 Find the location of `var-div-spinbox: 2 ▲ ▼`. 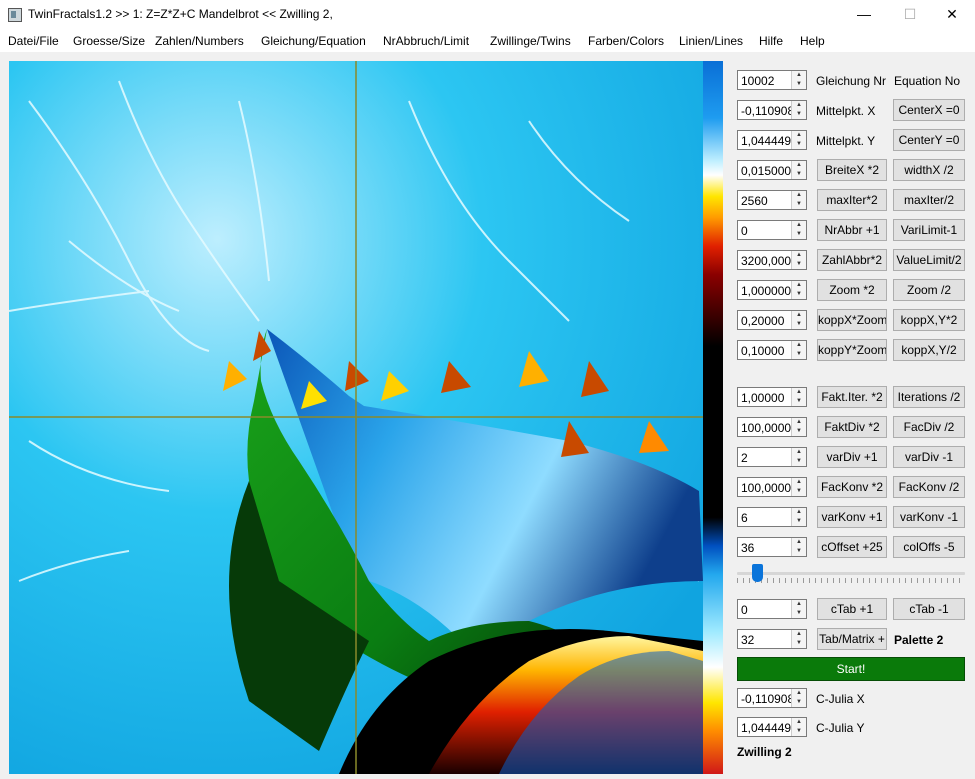

var-div-spinbox: 2 ▲ ▼ is located at coordinates (772, 457).